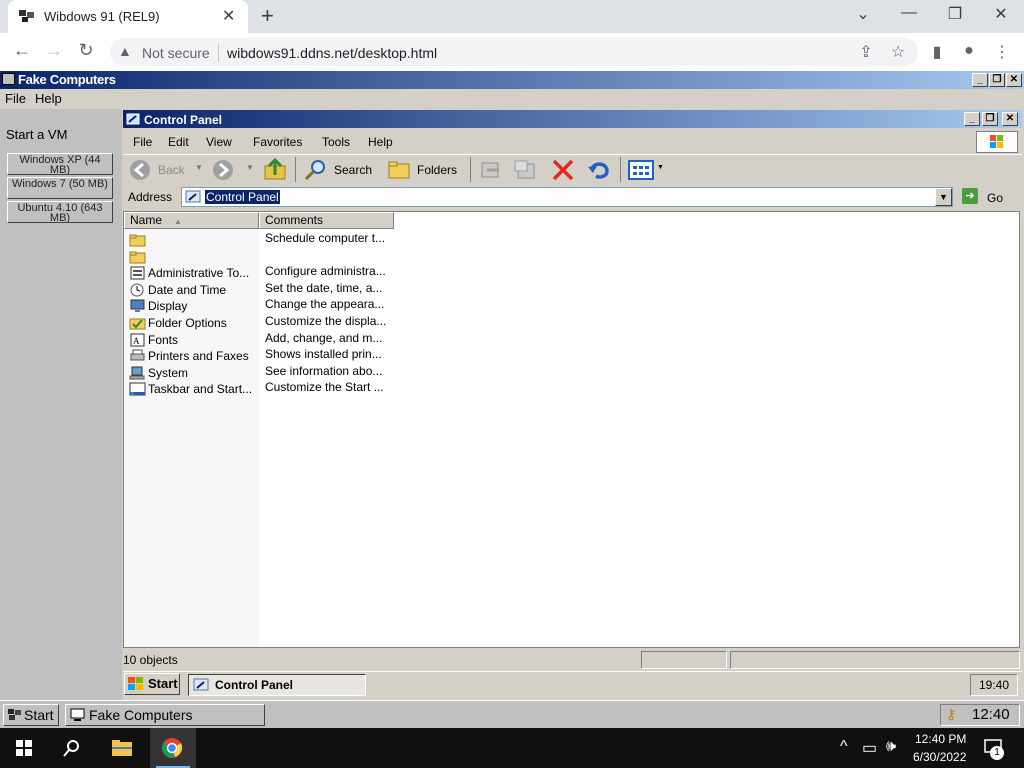  Describe the element at coordinates (1002, 52) in the screenshot. I see `menu-kebab-icon: ⋮` at that location.